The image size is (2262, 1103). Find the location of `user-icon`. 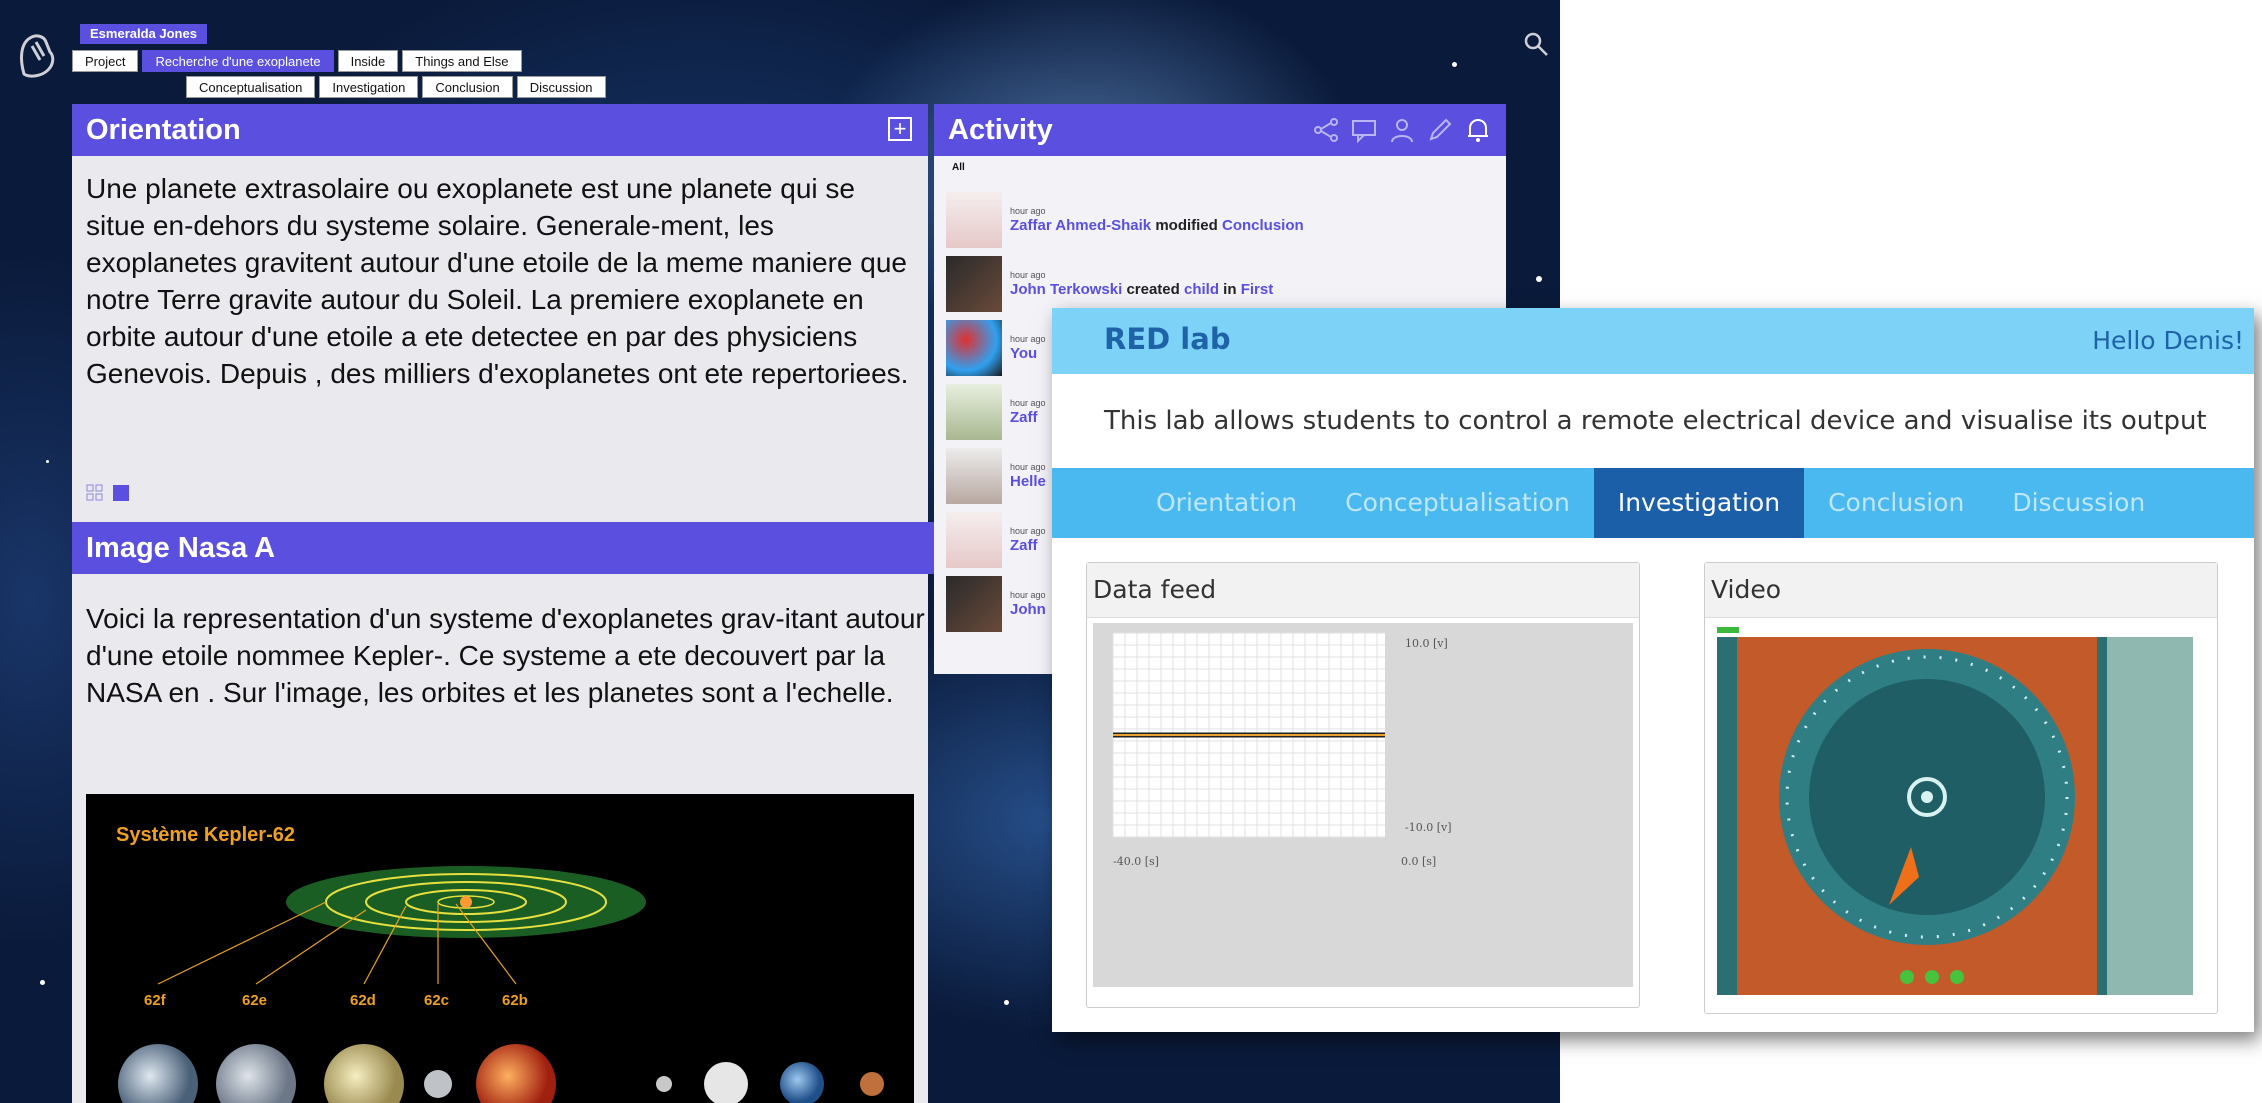

user-icon is located at coordinates (1402, 130).